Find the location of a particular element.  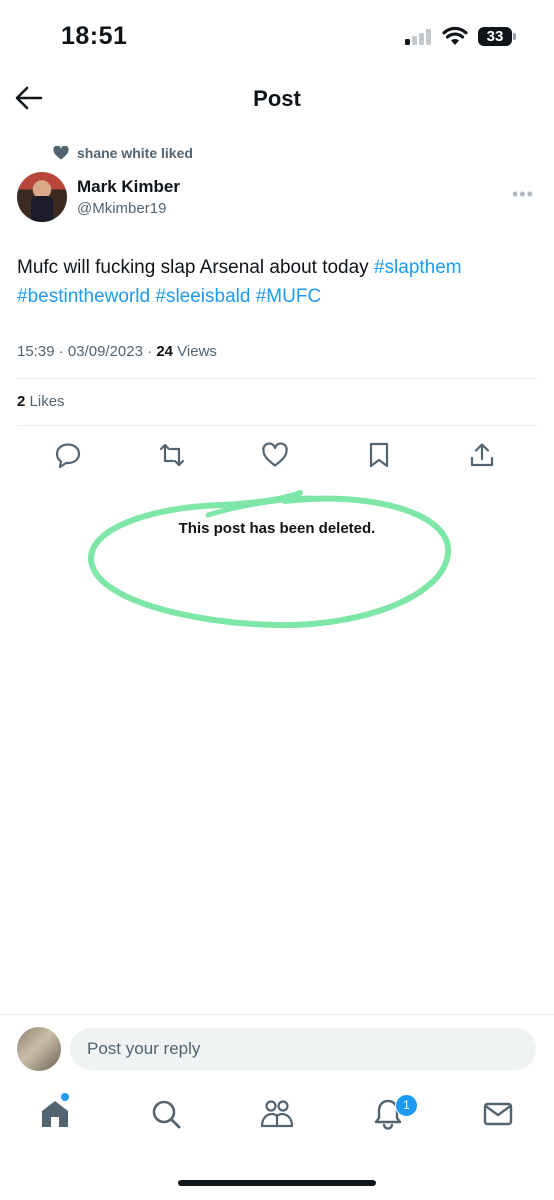

battery-indicator: 33 is located at coordinates (495, 36).